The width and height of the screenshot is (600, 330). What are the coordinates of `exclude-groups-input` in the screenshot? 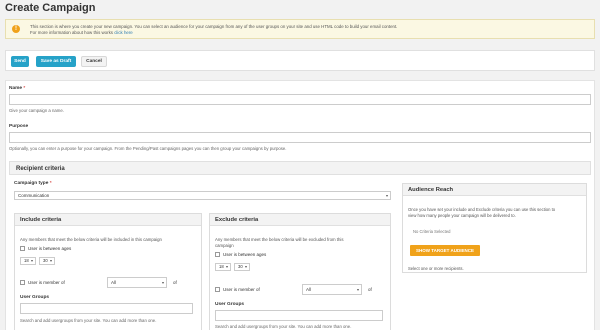 It's located at (299, 315).